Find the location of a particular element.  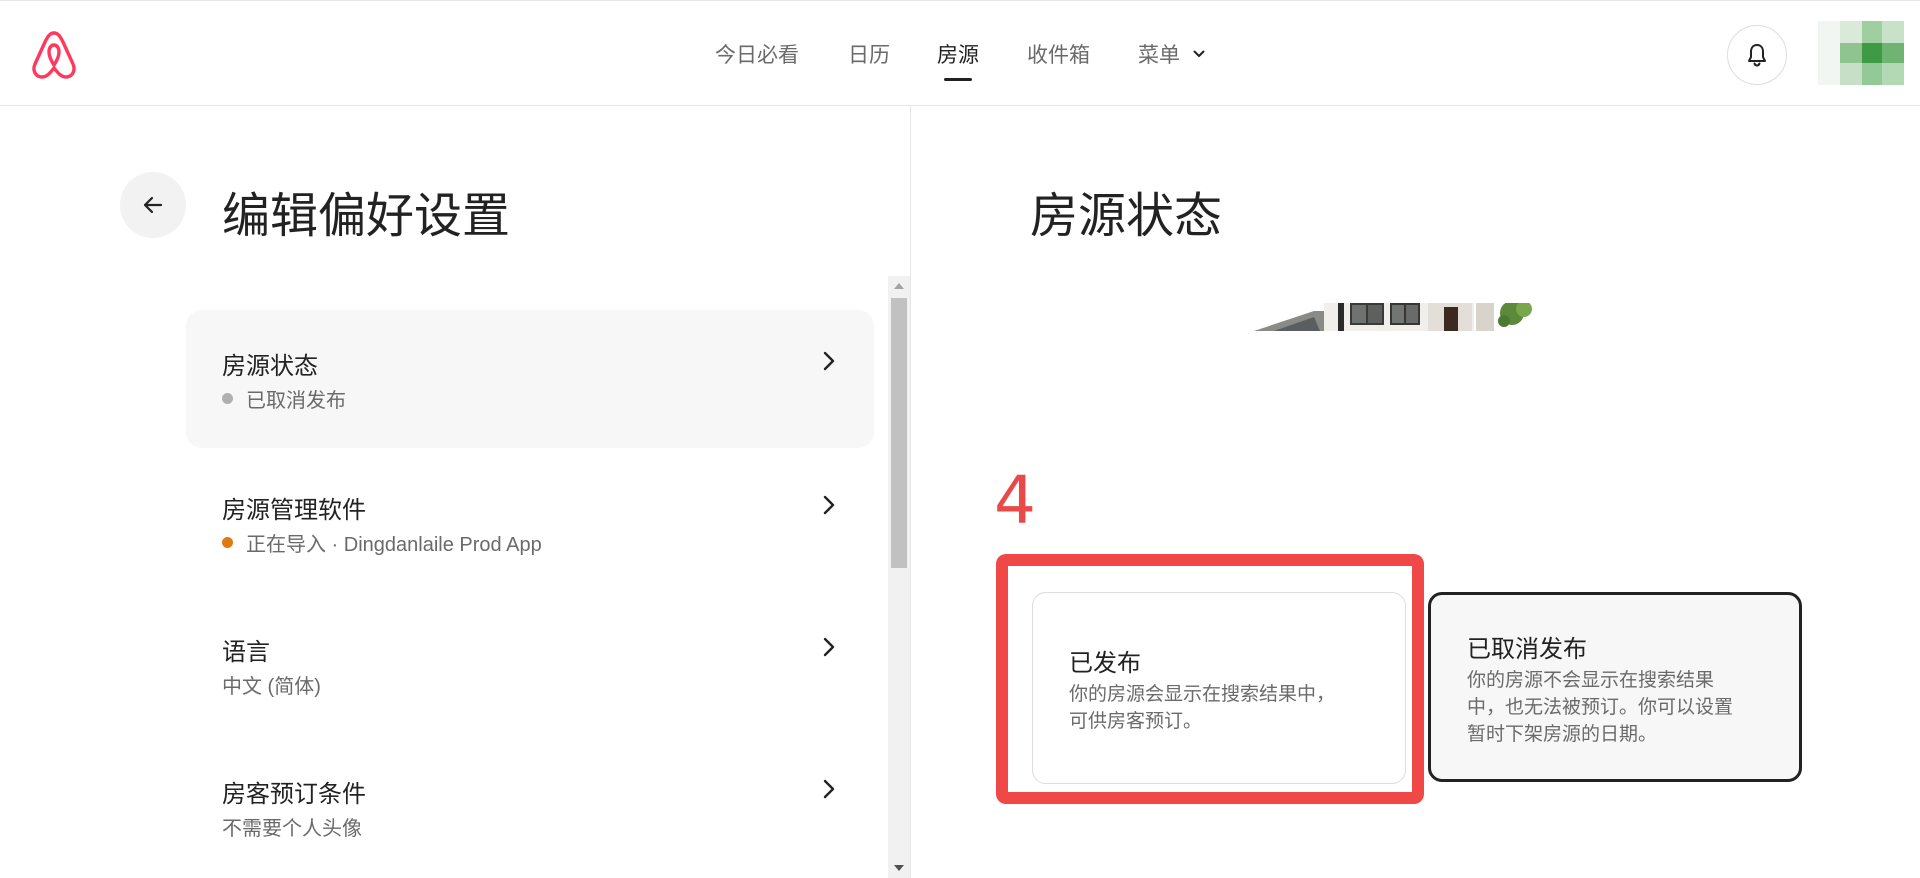

settings-item-subtitle: 已取消发布 is located at coordinates (284, 398).